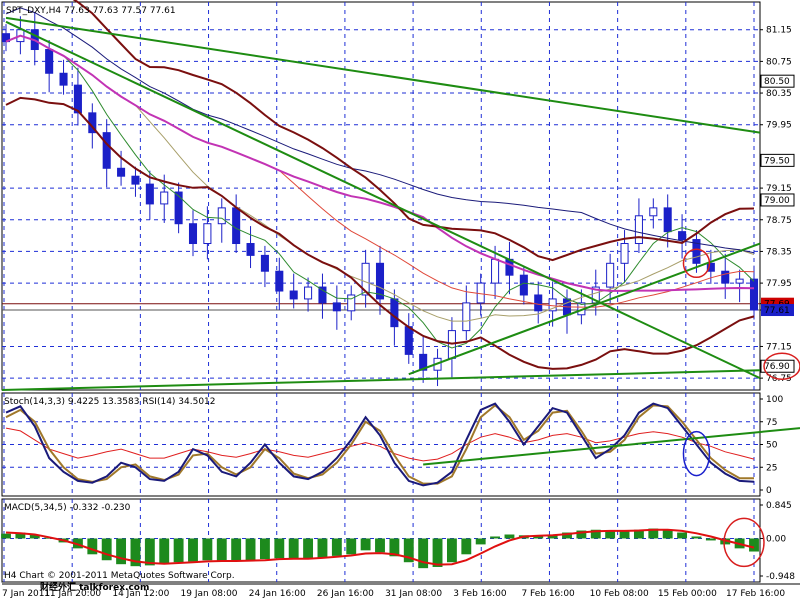 Image resolution: width=800 pixels, height=600 pixels. Describe the element at coordinates (776, 539) in the screenshot. I see `y-tick-label: 0.00` at that location.